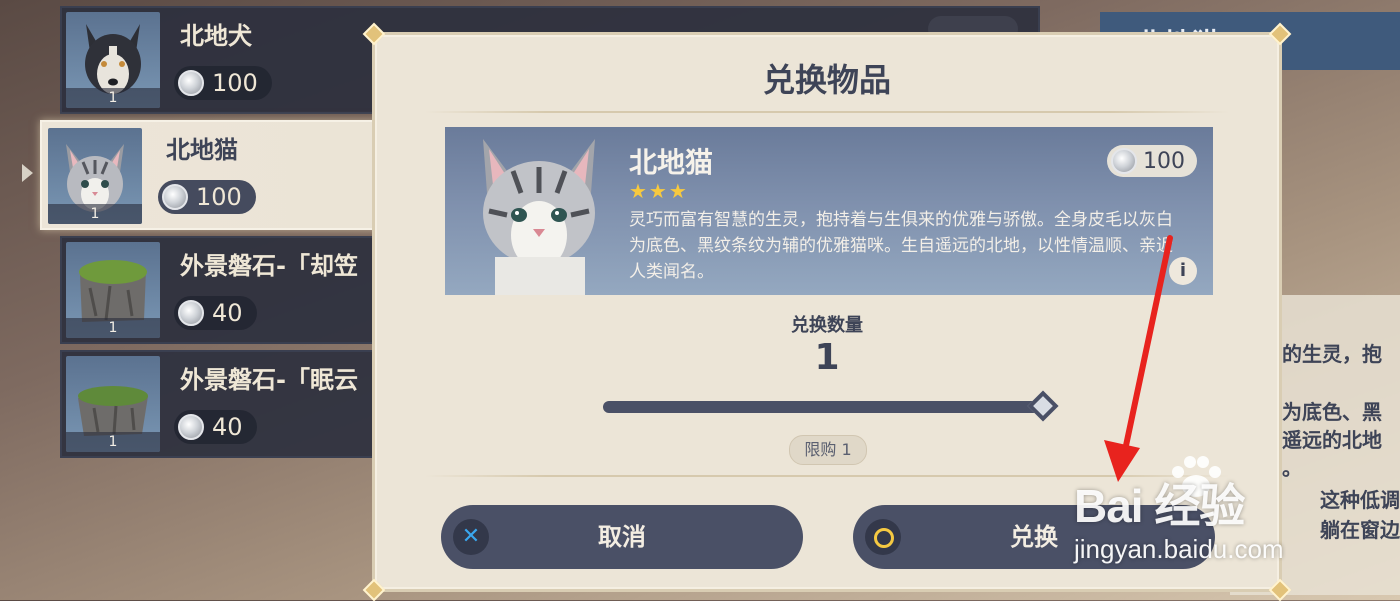 The width and height of the screenshot is (1400, 601). Describe the element at coordinates (826, 80) in the screenshot. I see `dialog-title: 兑换物品` at that location.